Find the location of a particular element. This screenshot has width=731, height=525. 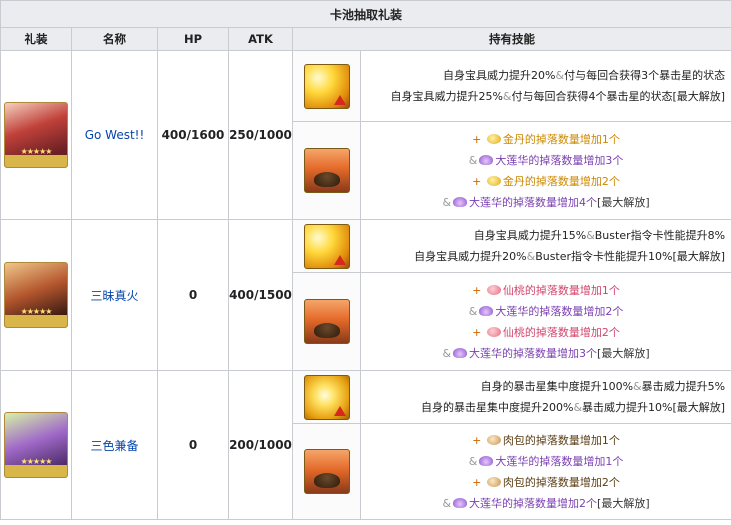

item-link: 仙桃的掉落数量增加1个 is located at coordinates (561, 290).